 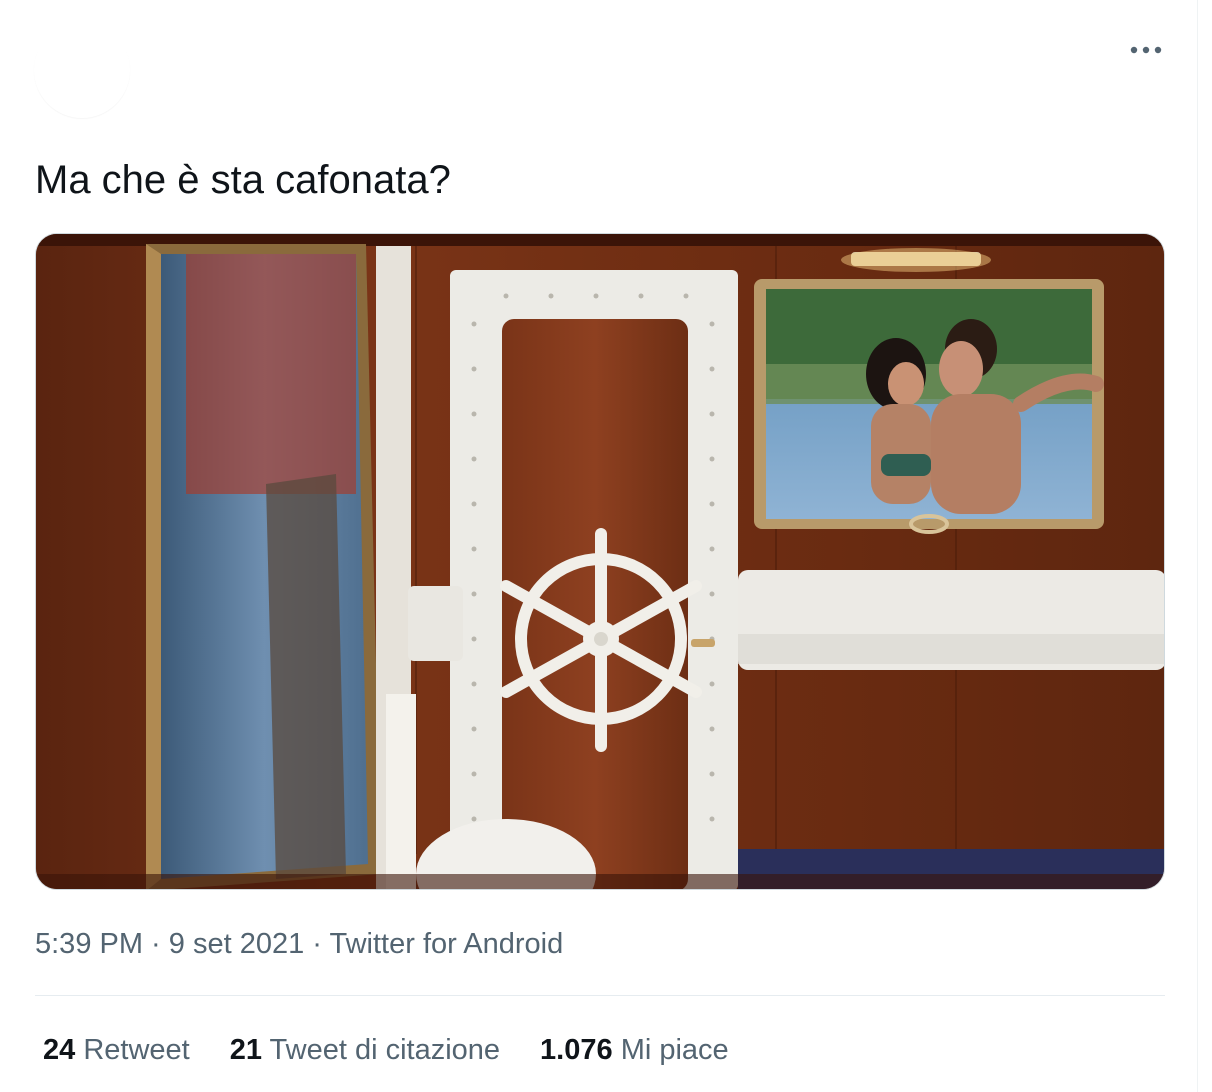 I want to click on avatar, so click(x=82, y=70).